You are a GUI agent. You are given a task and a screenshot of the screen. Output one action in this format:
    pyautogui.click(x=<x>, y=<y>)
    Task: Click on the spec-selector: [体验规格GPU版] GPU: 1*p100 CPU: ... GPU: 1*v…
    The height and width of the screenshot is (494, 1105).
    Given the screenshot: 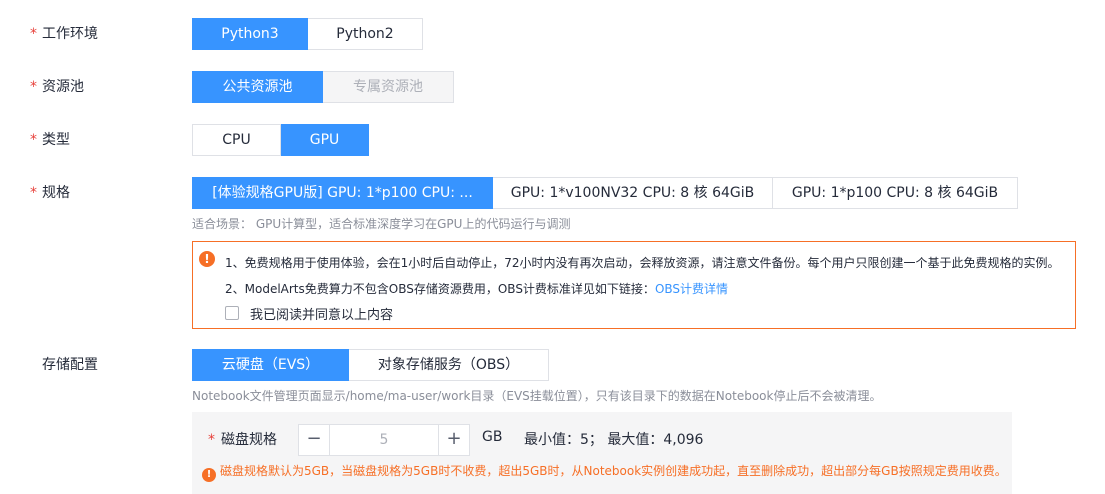 What is the action you would take?
    pyautogui.click(x=605, y=193)
    